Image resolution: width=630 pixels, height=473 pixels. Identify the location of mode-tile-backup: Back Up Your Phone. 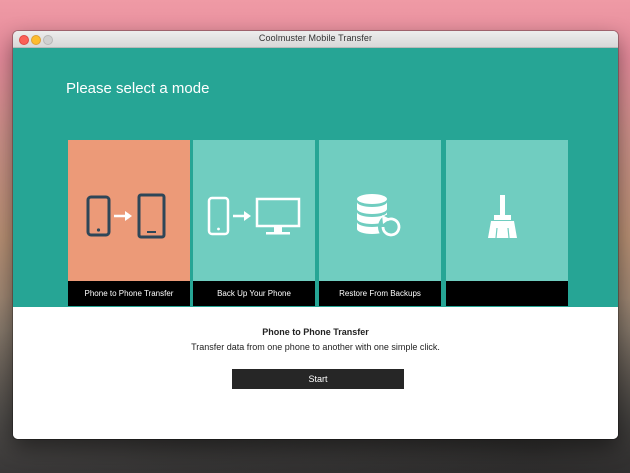
(254, 223).